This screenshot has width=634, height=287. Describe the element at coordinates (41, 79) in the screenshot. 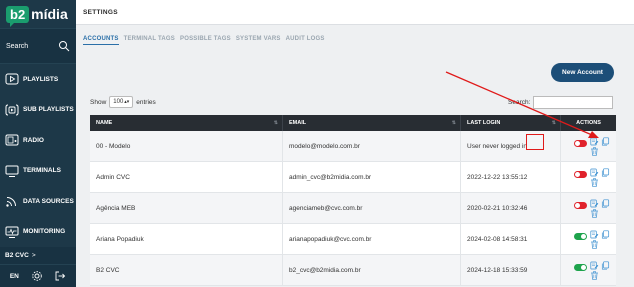

I see `sidebar-item-label: PLAYLISTS` at that location.